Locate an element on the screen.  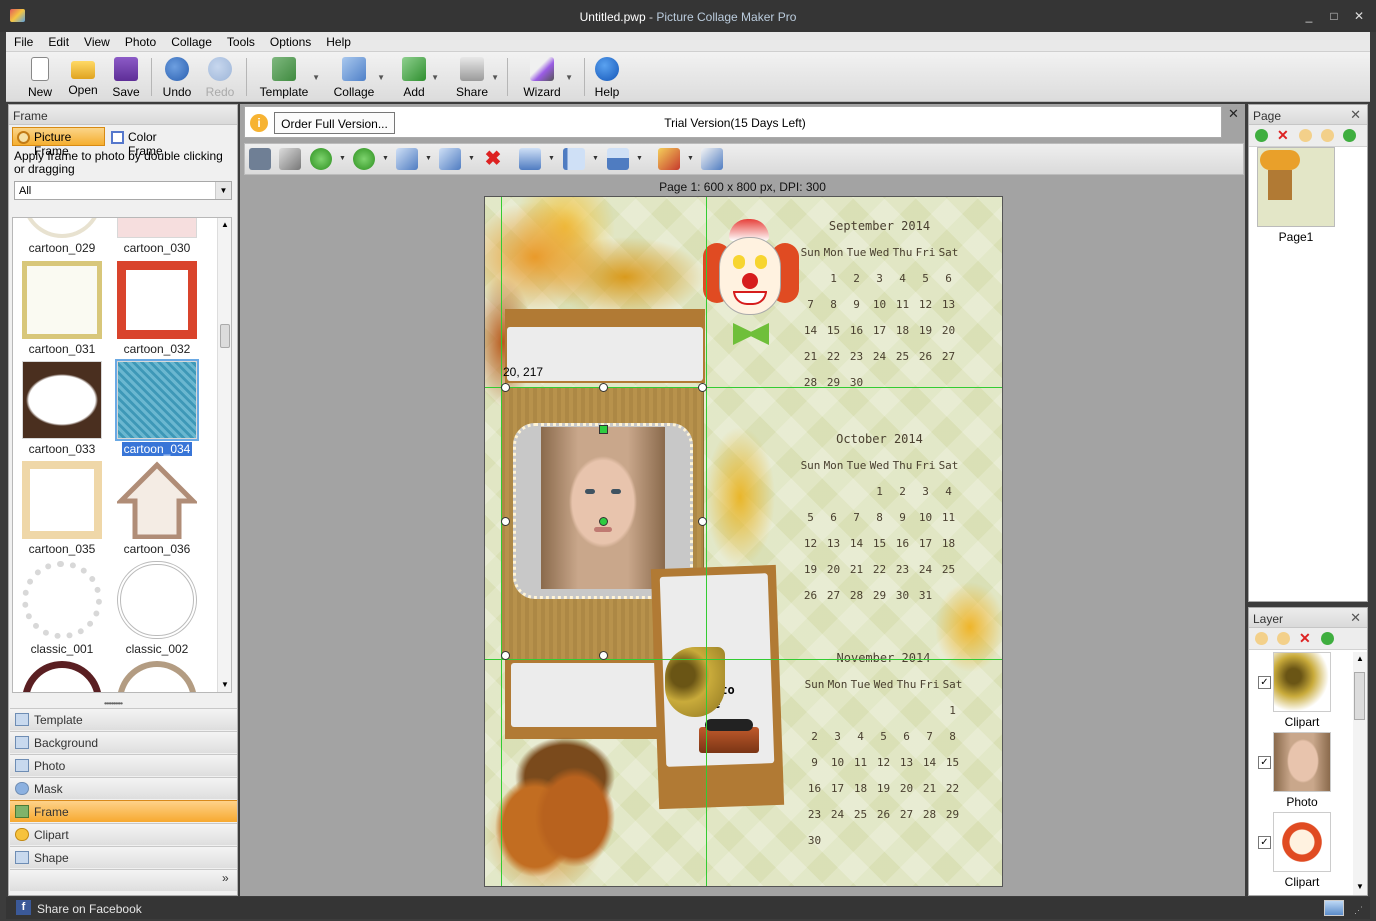
share-on-facebook-link: Share on Facebook is located at coordinates (89, 909).